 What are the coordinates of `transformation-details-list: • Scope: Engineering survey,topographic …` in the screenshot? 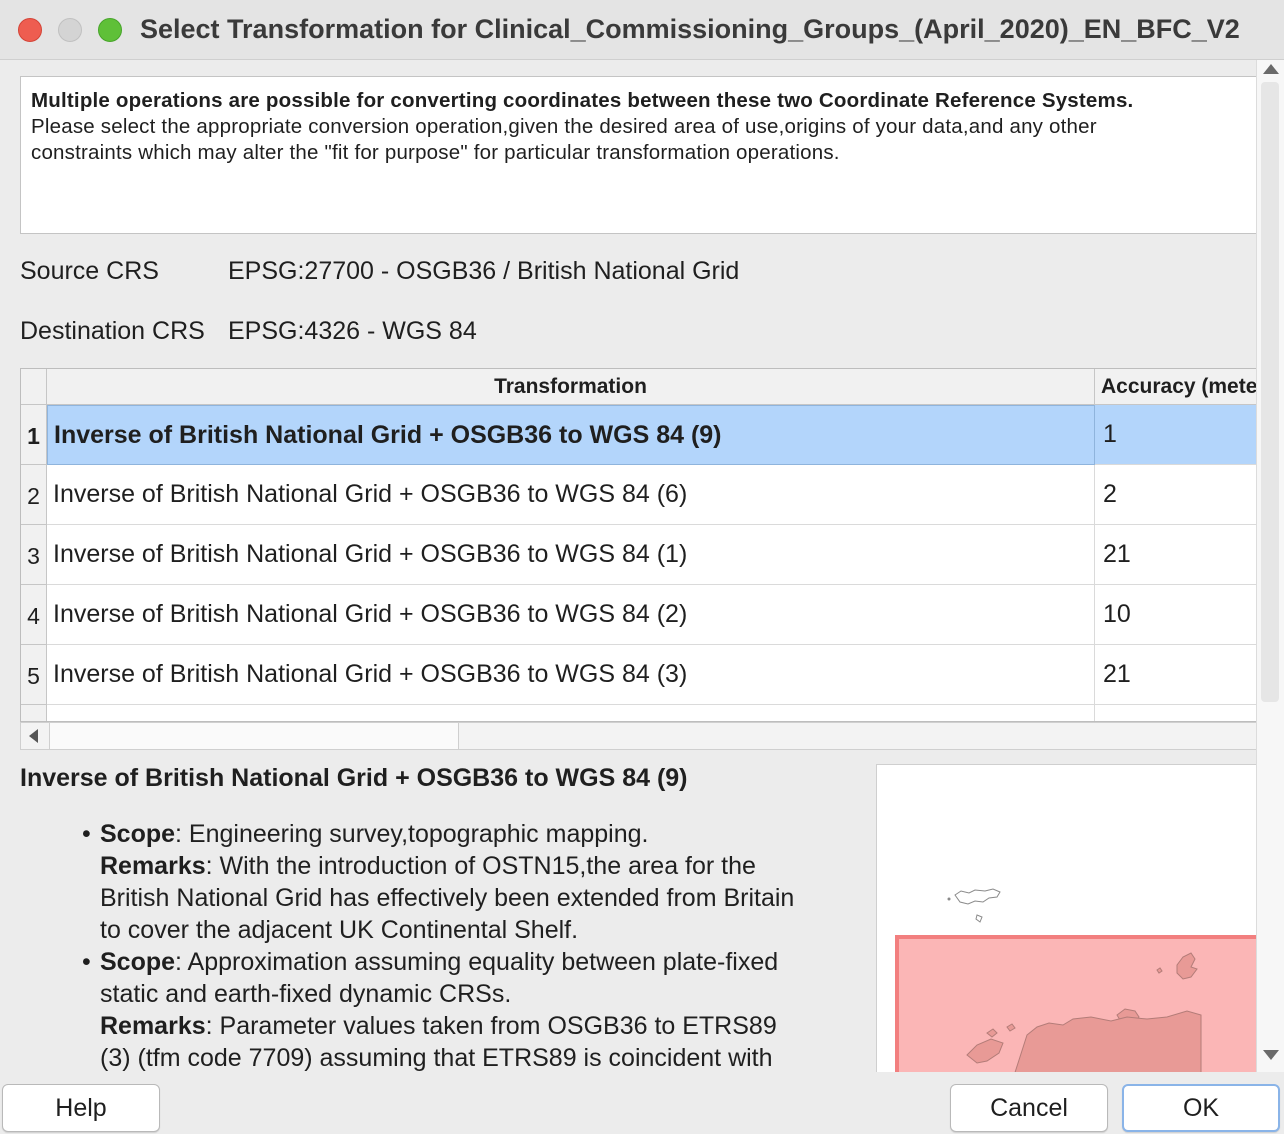 It's located at (475, 945).